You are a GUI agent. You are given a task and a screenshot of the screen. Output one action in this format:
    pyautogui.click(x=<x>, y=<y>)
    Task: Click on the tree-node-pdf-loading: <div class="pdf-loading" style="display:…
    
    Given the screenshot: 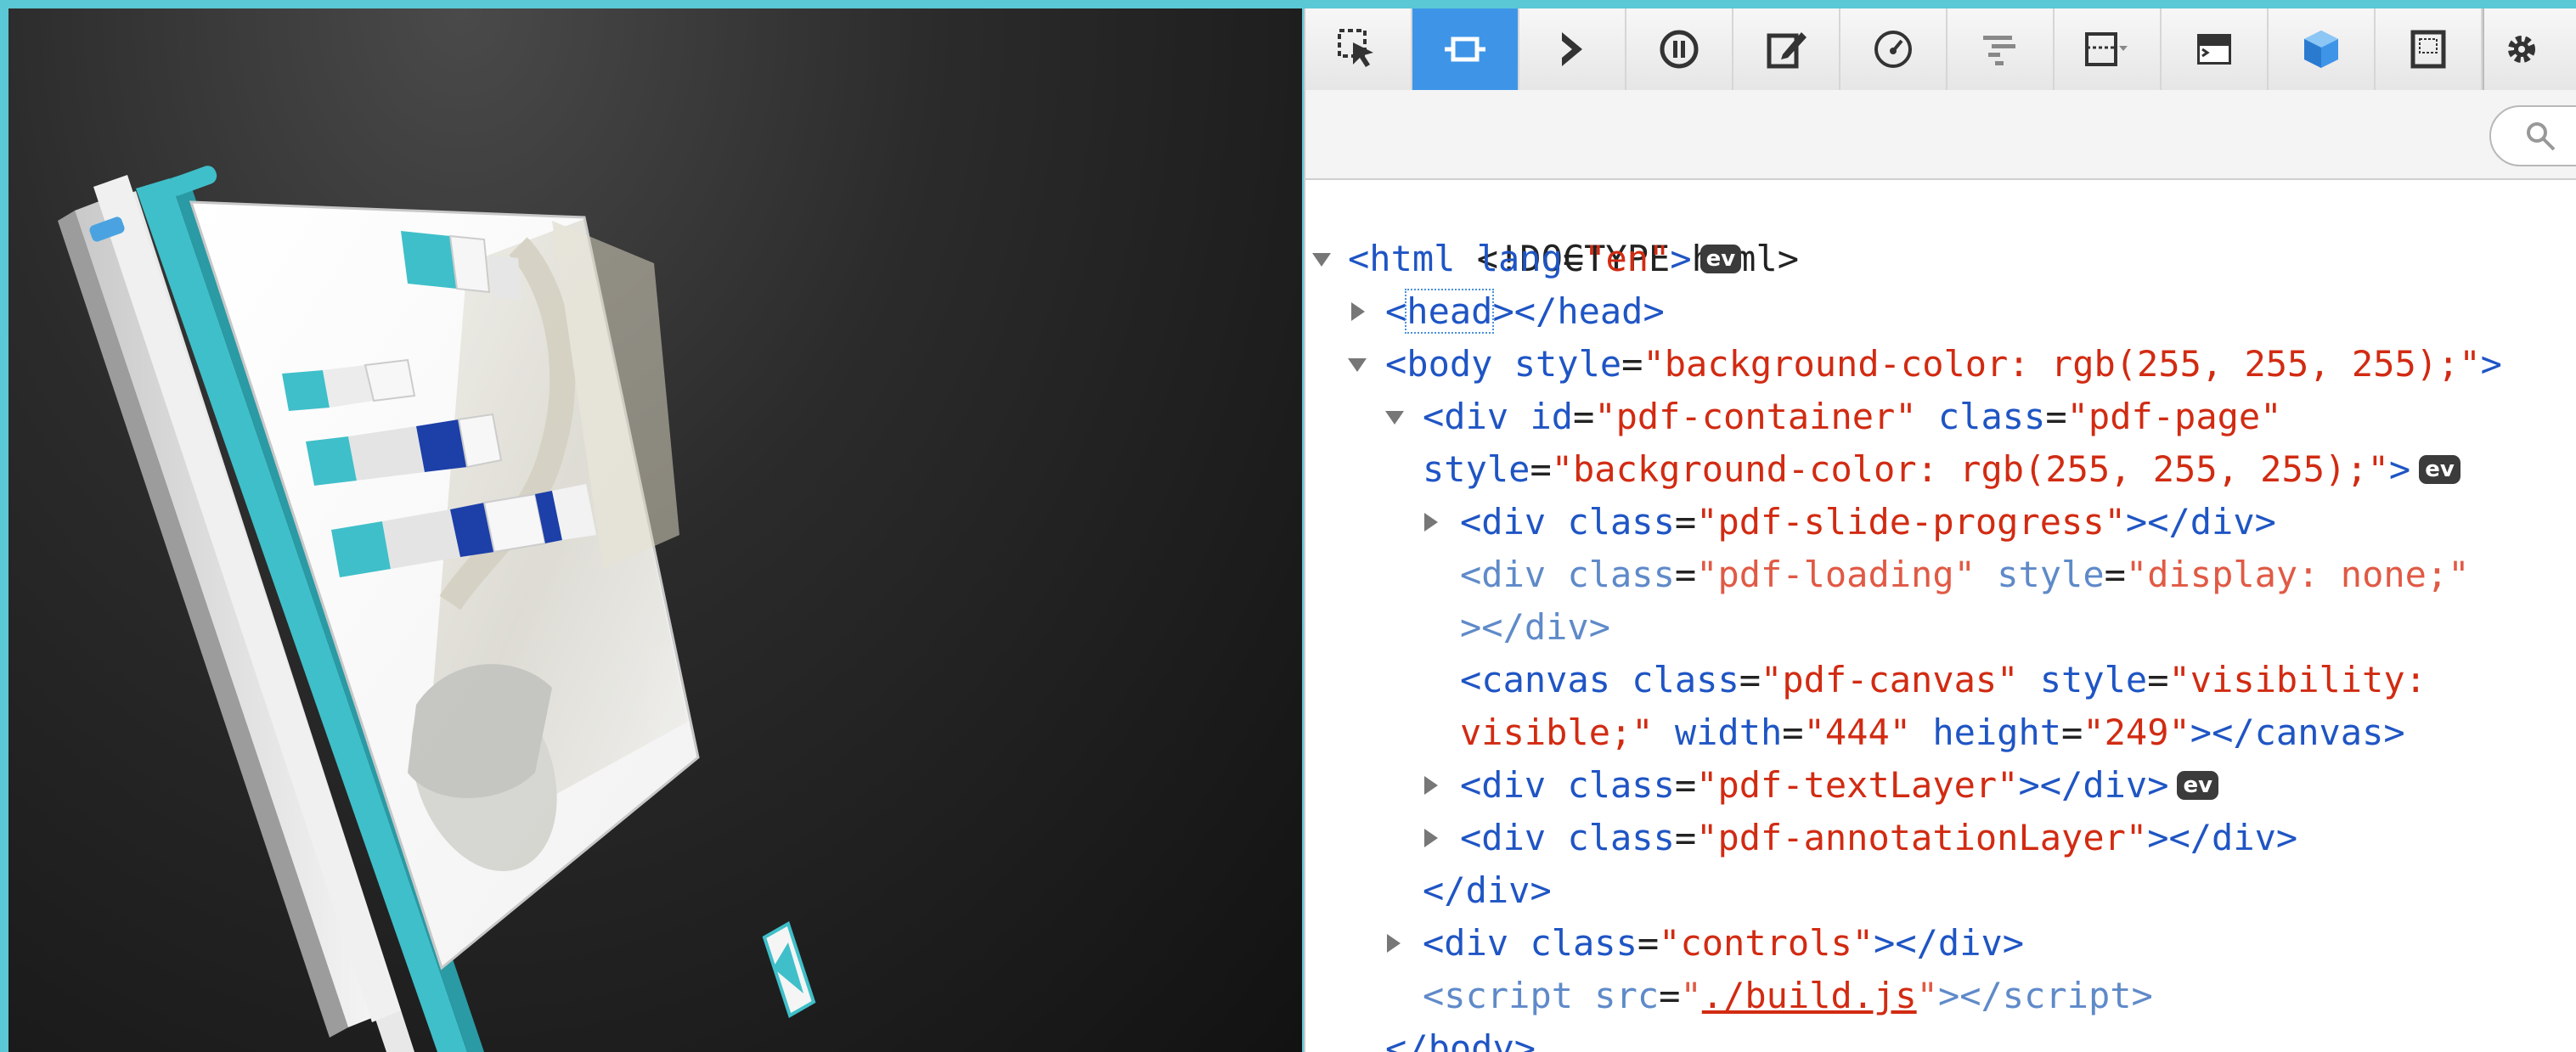 What is the action you would take?
    pyautogui.click(x=1965, y=575)
    